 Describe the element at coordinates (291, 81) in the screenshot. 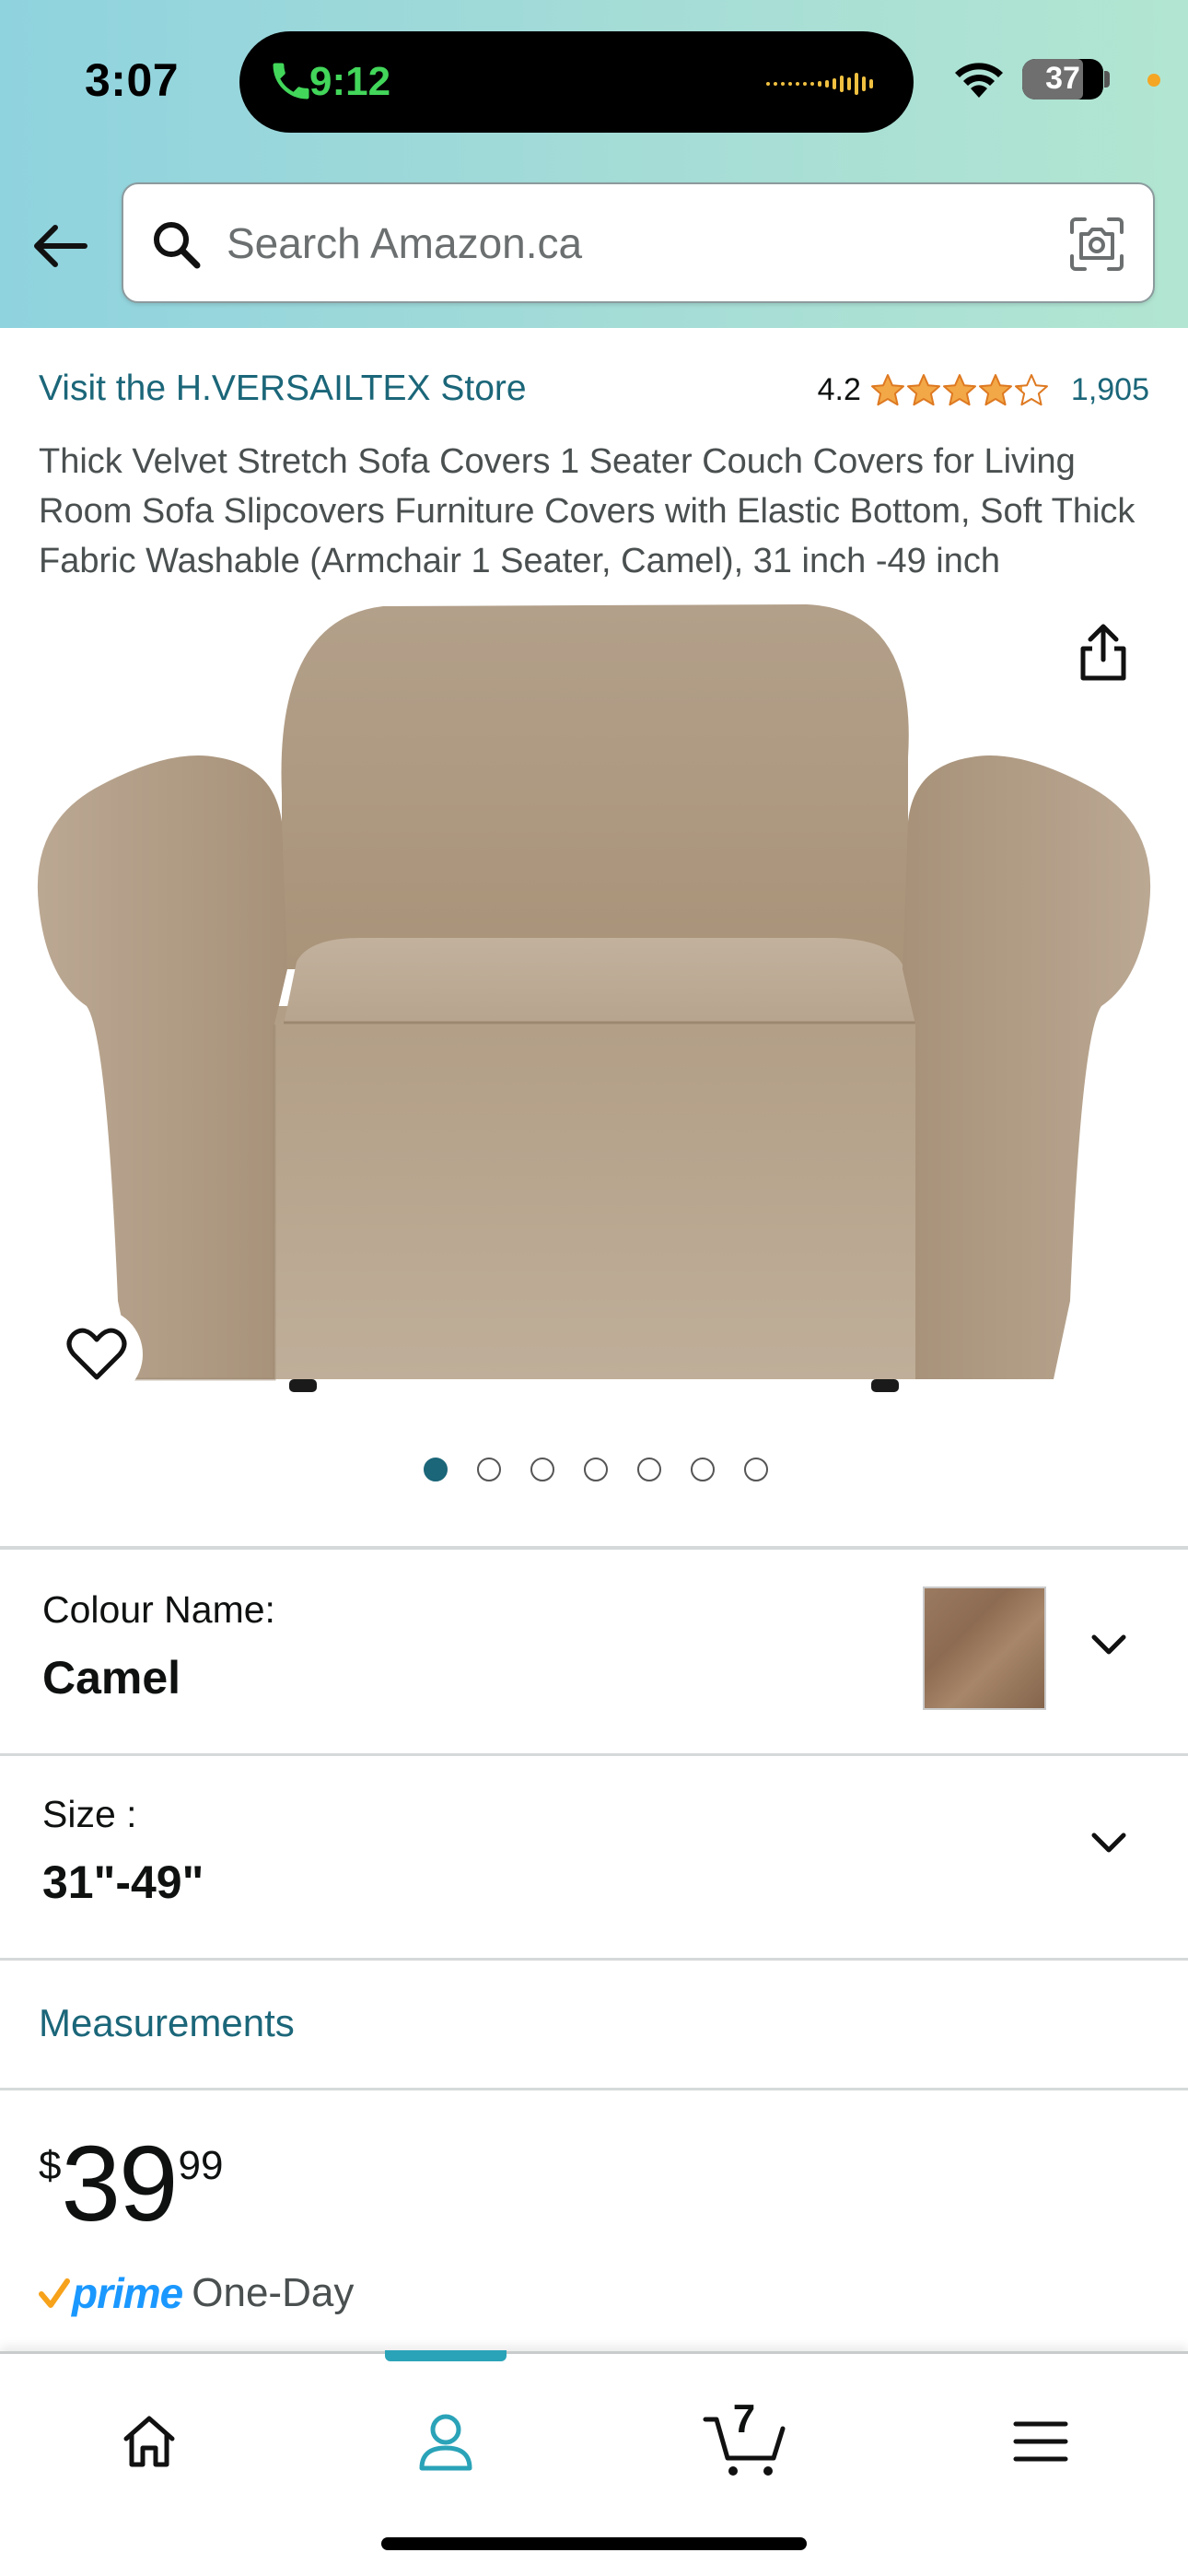

I see `phone-icon` at that location.